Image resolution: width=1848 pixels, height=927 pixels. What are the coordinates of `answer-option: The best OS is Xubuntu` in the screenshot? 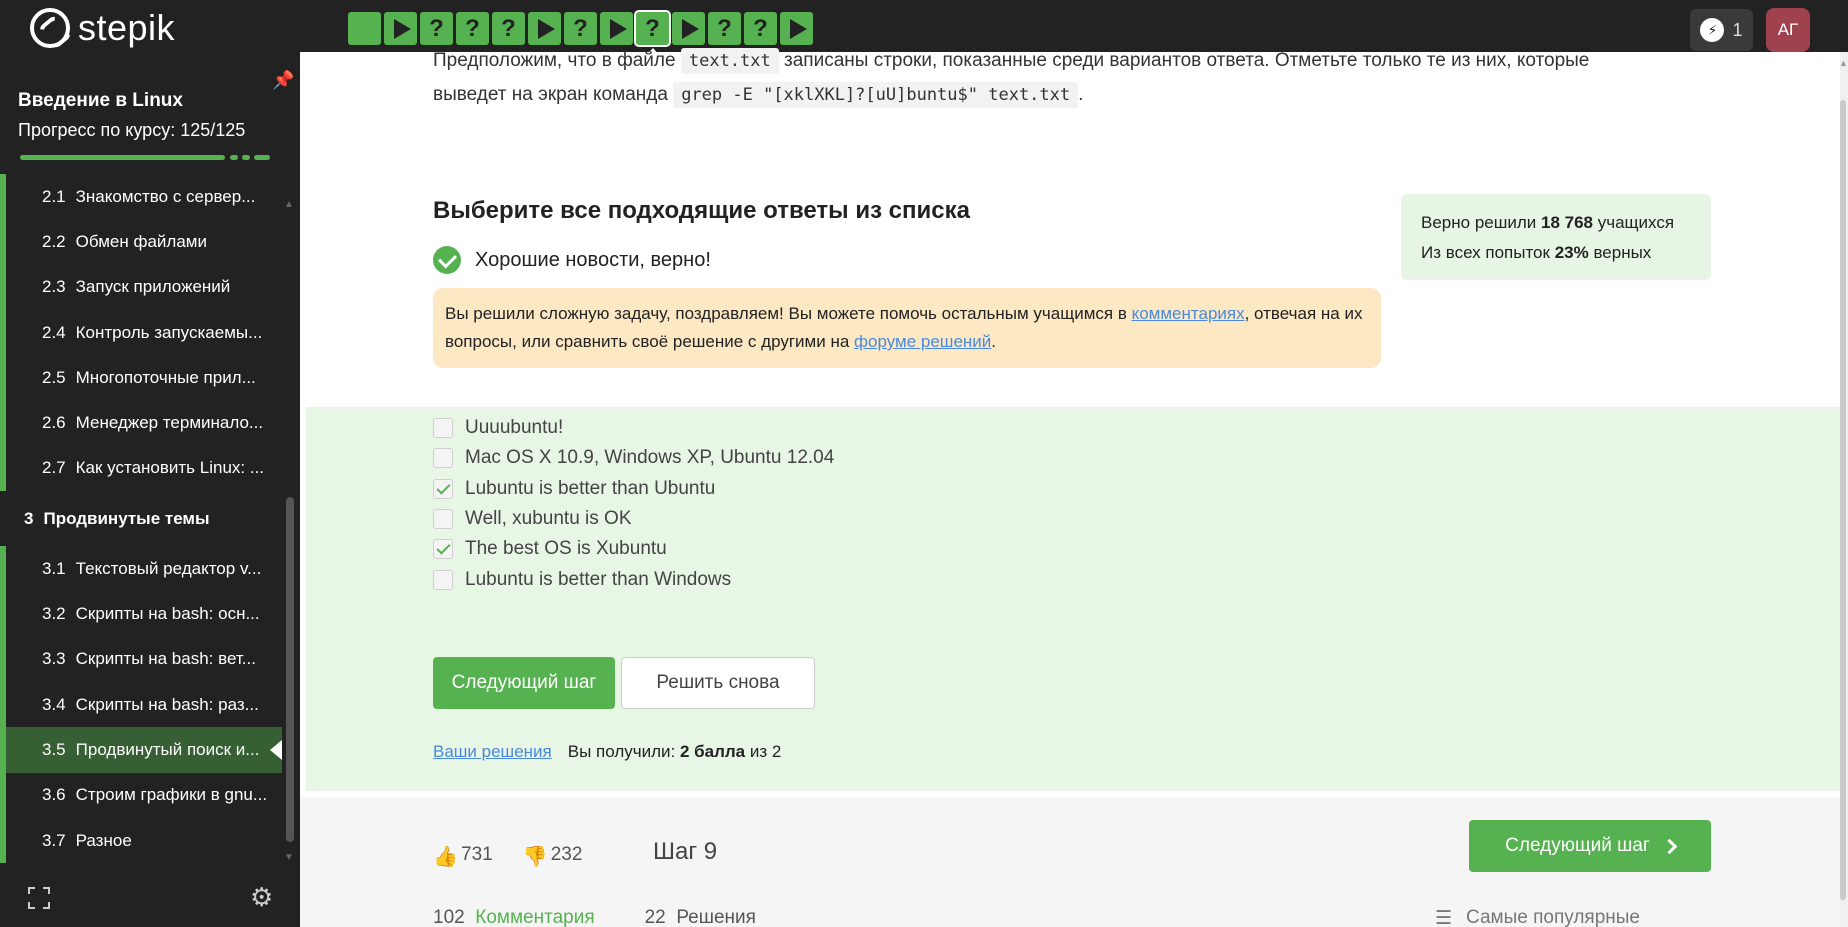 It's located at (550, 549).